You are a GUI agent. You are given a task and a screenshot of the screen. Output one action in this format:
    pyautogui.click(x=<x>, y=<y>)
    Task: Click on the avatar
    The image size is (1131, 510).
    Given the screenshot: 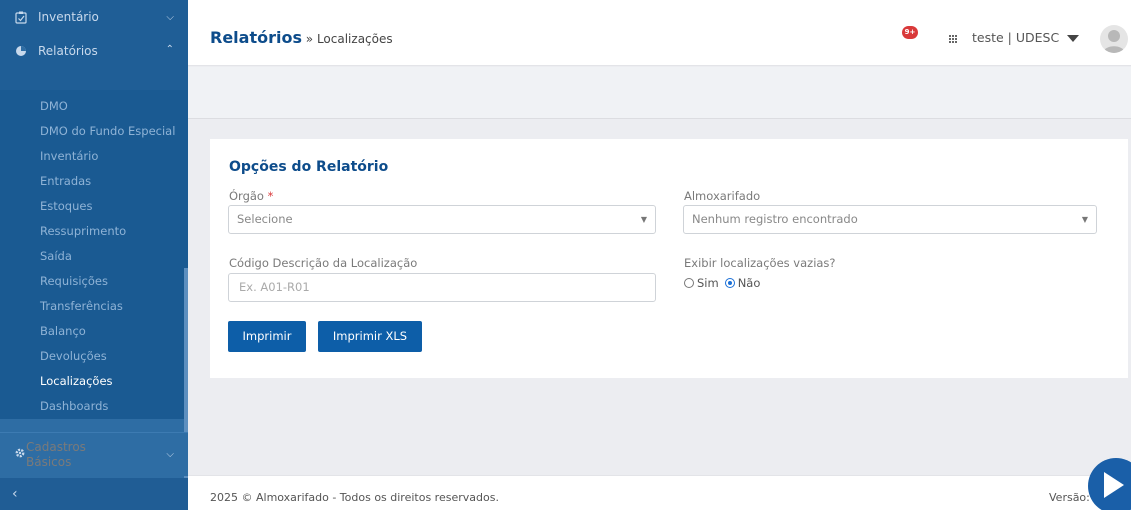 What is the action you would take?
    pyautogui.click(x=1114, y=39)
    